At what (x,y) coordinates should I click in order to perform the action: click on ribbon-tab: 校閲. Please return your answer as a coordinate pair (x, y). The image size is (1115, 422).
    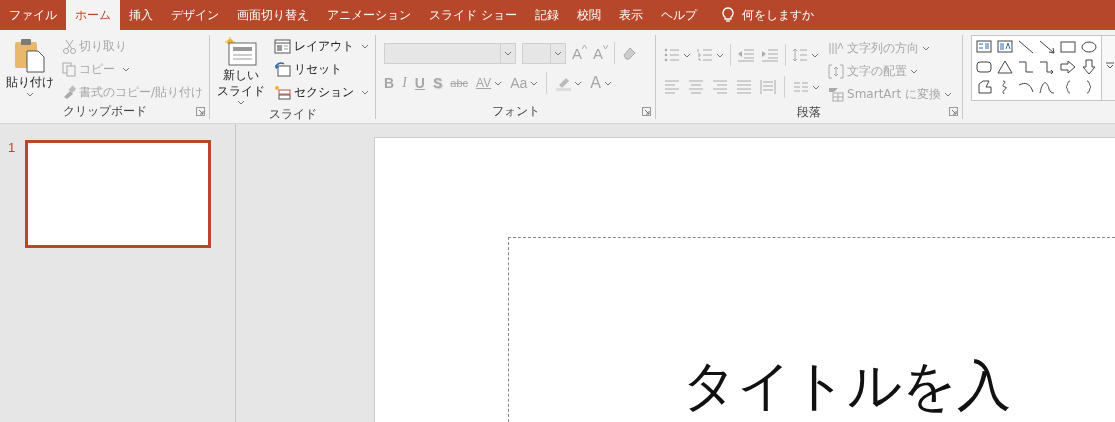
    Looking at the image, I should click on (588, 15).